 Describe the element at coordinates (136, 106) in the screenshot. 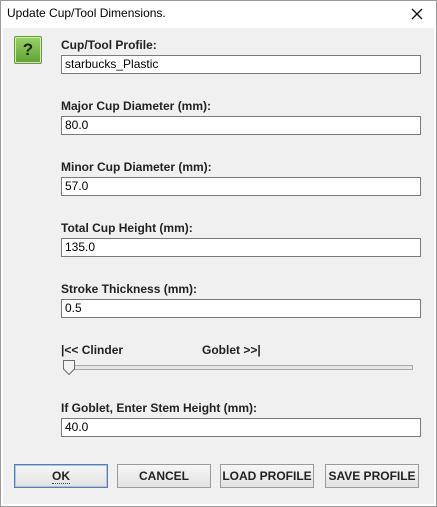

I see `major-diameter-label: Major Cup Diameter (mm):` at that location.